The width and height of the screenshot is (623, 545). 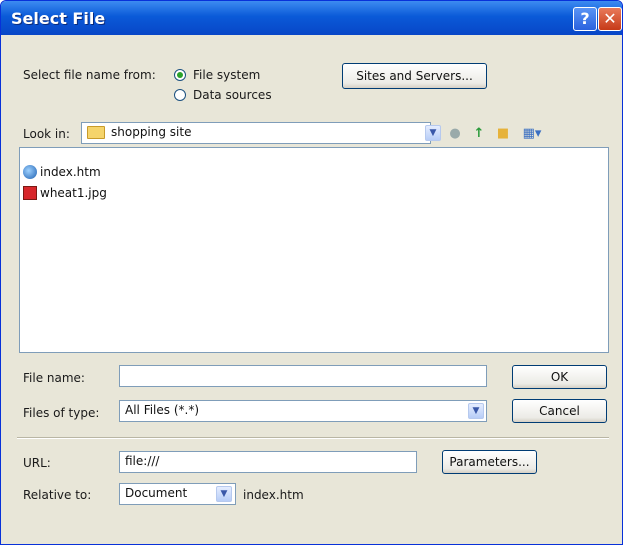 What do you see at coordinates (224, 494) in the screenshot?
I see `relative-to-dropdown-arrow: ▼` at bounding box center [224, 494].